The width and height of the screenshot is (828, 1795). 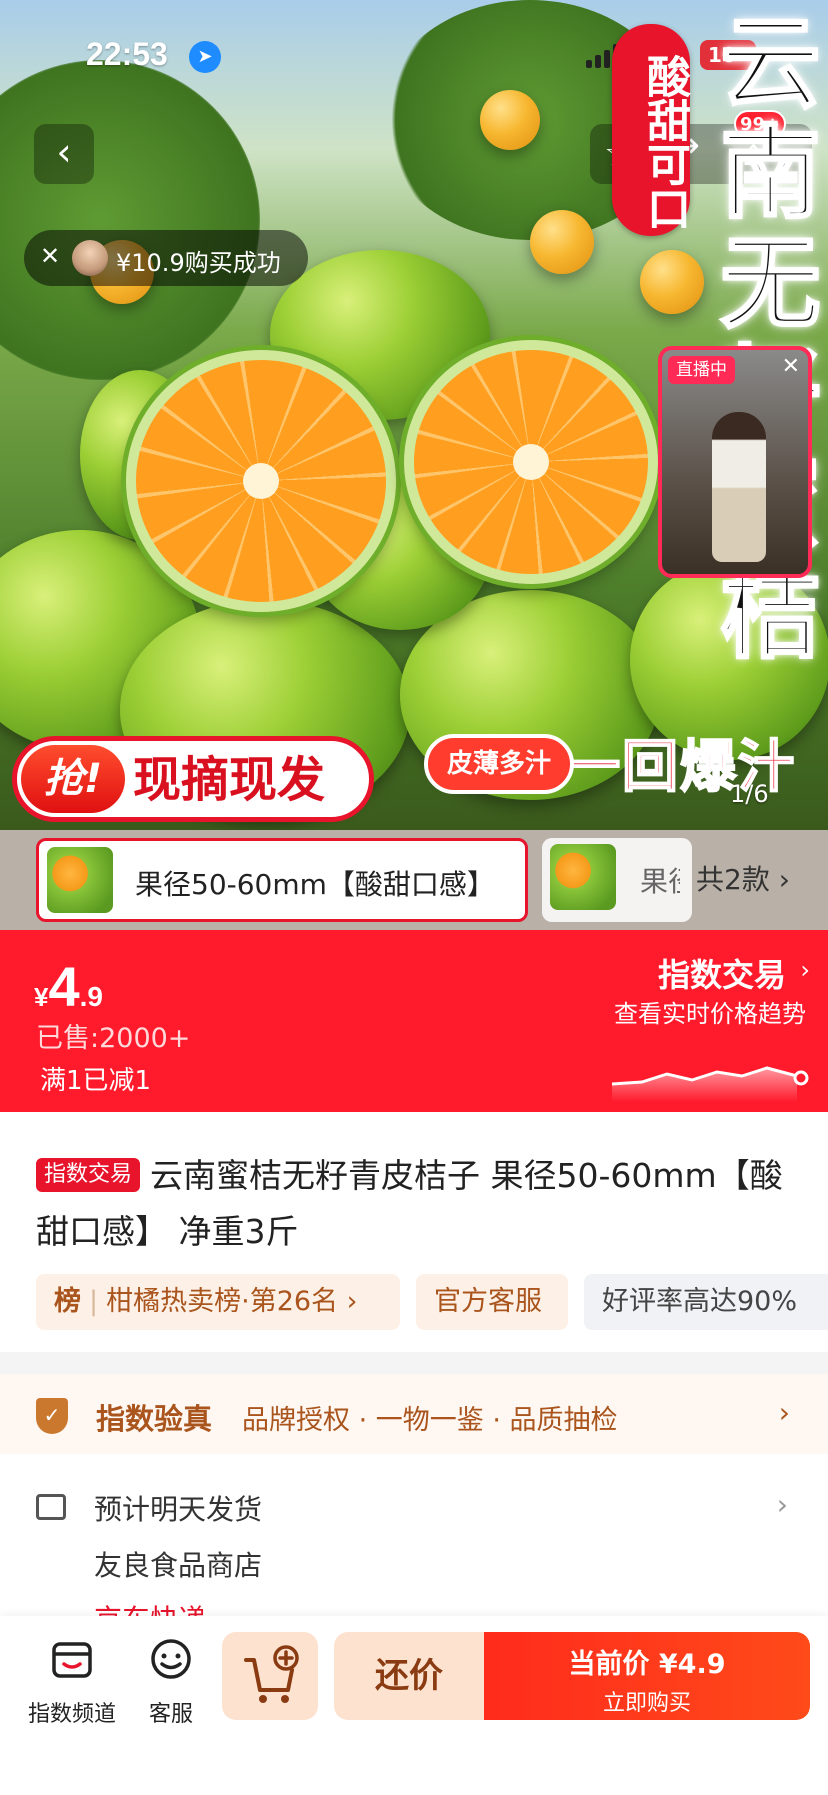 I want to click on buy-now-label: 立即购买, so click(x=646, y=1703).